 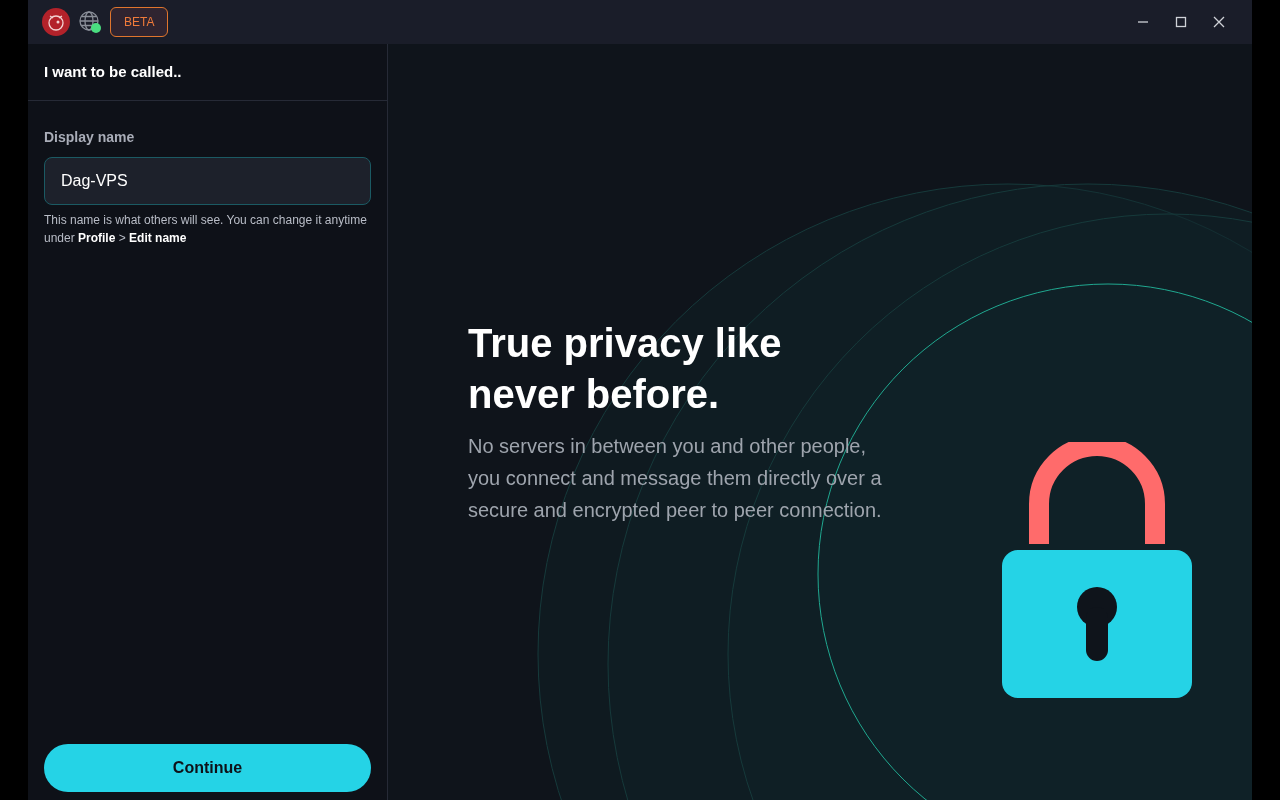 I want to click on display-name-field: Dag-VPS, so click(x=207, y=181).